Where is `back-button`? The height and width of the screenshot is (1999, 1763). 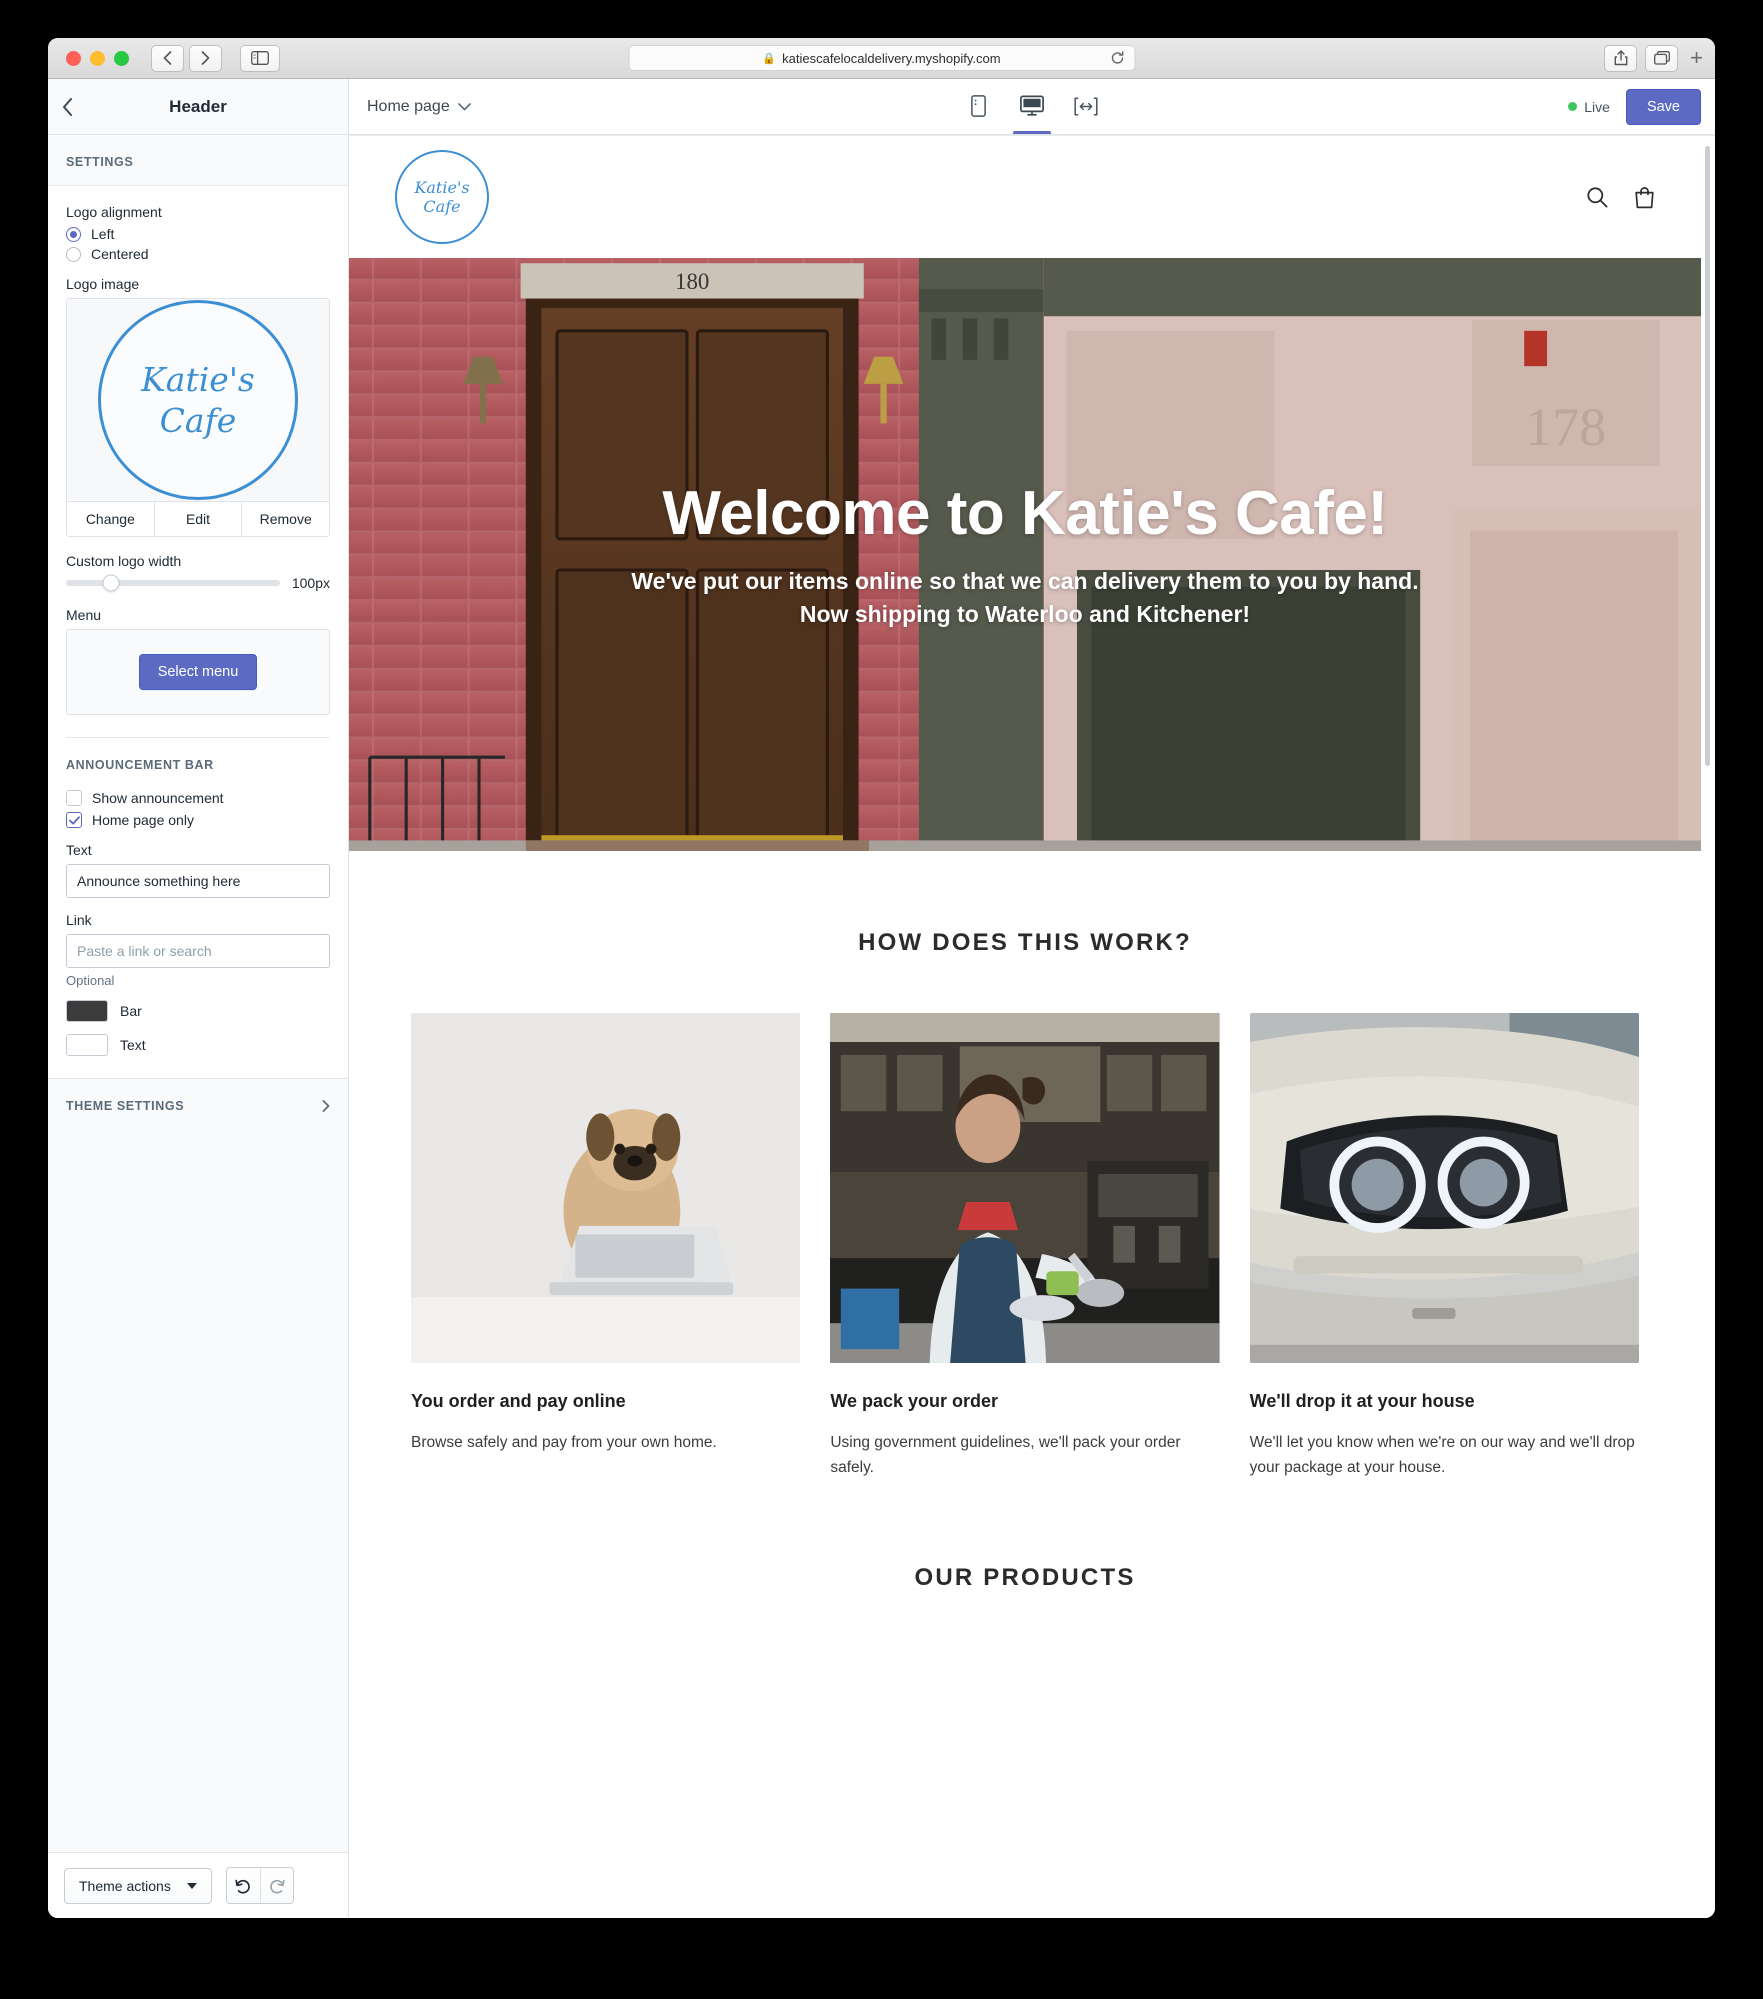 back-button is located at coordinates (167, 58).